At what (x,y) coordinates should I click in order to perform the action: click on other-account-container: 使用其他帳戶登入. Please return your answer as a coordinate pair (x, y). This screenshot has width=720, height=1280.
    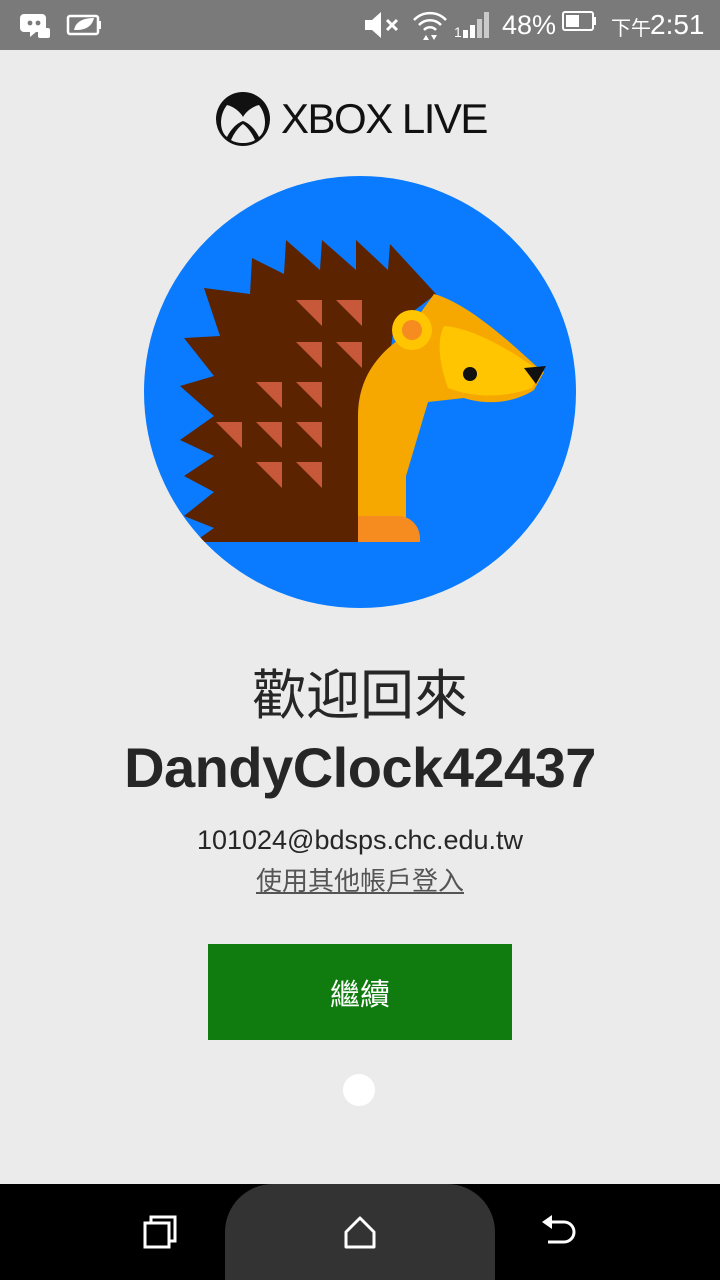
    Looking at the image, I should click on (360, 882).